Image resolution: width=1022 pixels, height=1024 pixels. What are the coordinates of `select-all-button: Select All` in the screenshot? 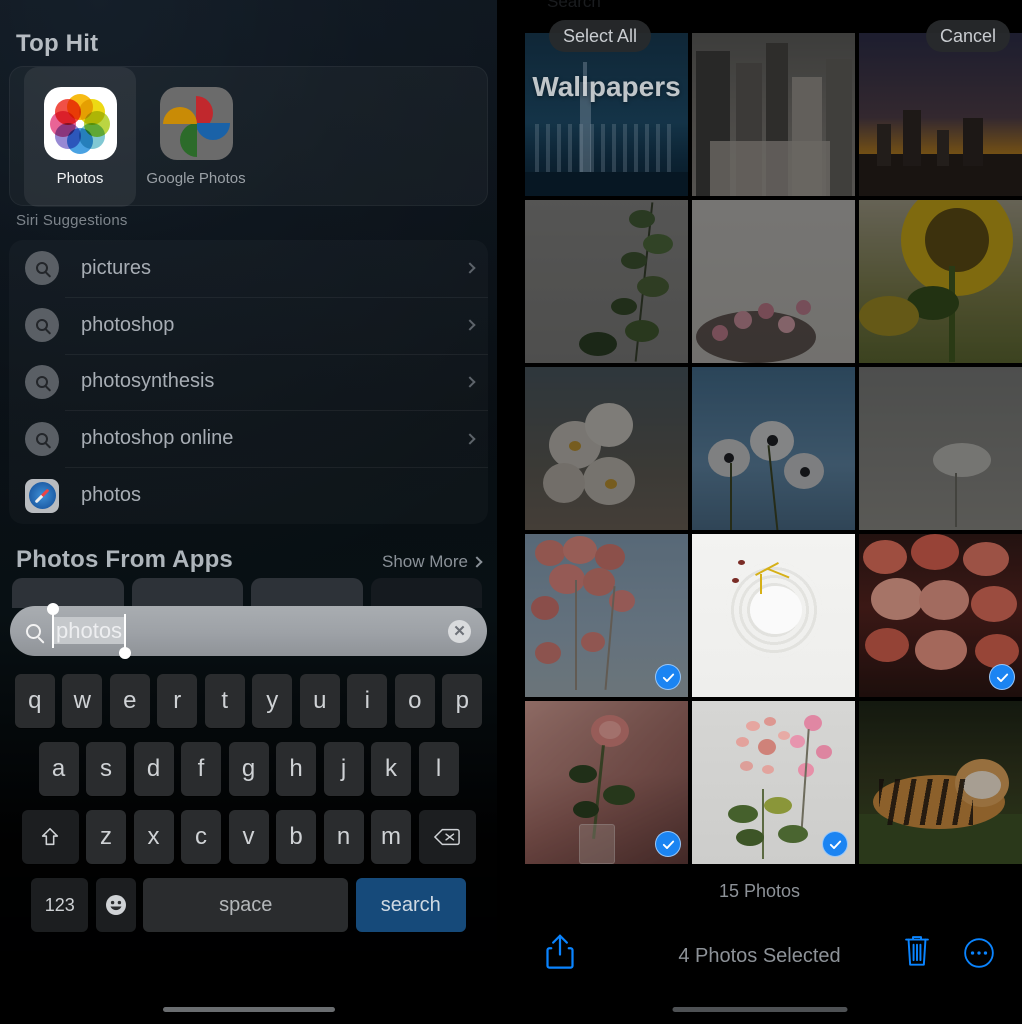 It's located at (600, 36).